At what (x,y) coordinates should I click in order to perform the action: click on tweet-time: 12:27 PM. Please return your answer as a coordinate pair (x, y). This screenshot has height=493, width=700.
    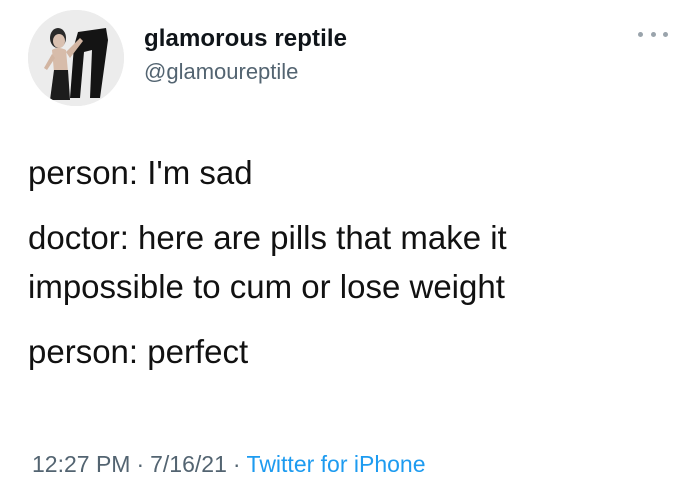
    Looking at the image, I should click on (81, 464).